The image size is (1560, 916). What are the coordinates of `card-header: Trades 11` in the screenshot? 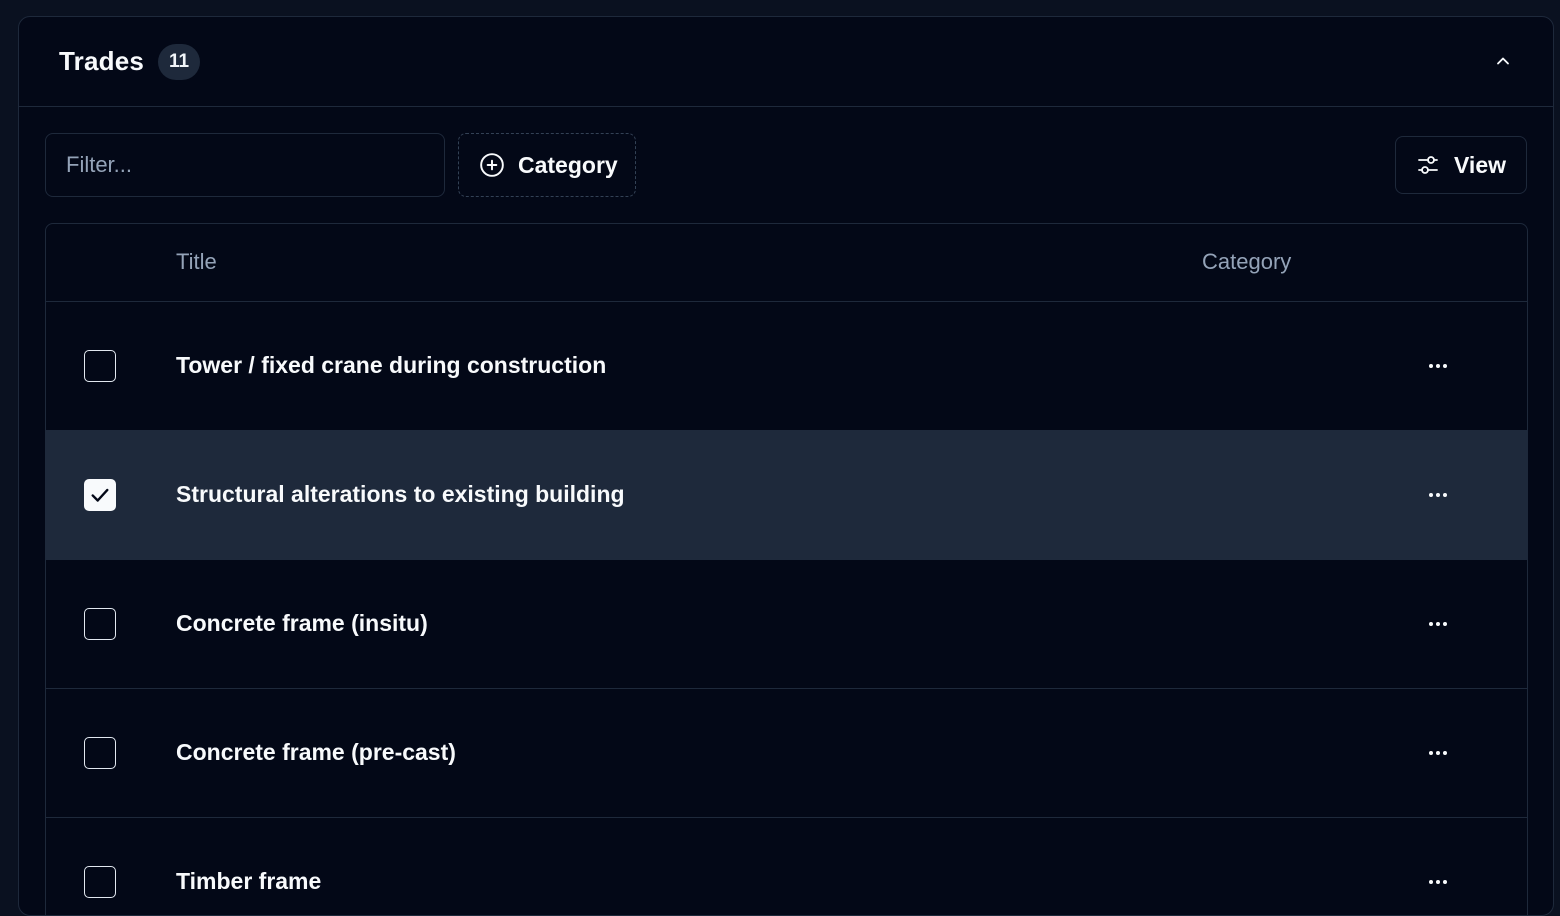 It's located at (786, 62).